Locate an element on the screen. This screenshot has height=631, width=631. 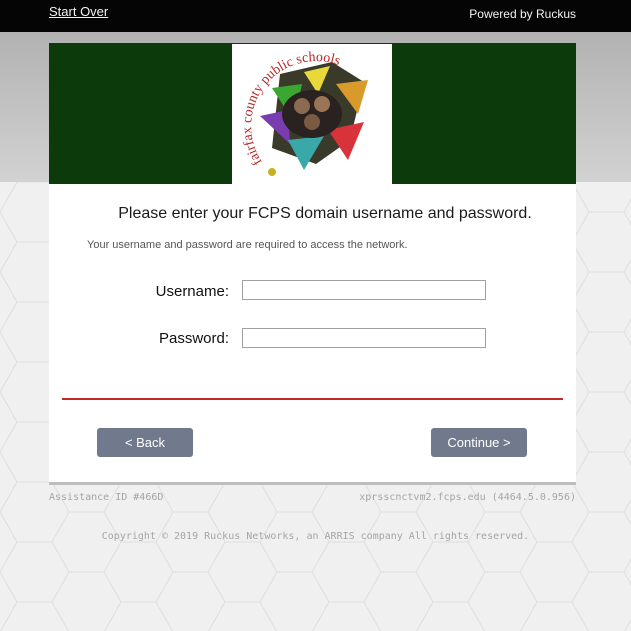
password-label: Password: is located at coordinates (193, 338).